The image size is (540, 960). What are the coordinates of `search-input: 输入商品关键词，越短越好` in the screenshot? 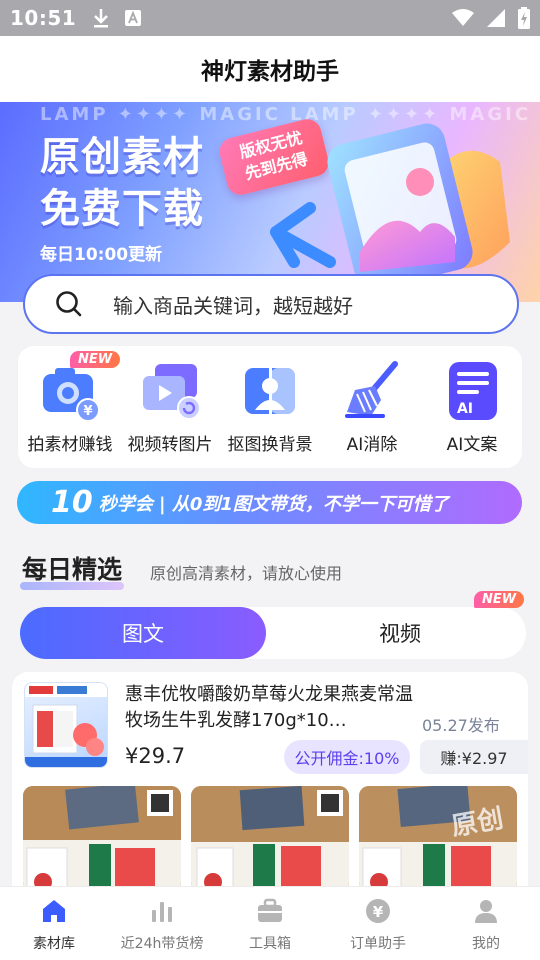 It's located at (233, 304).